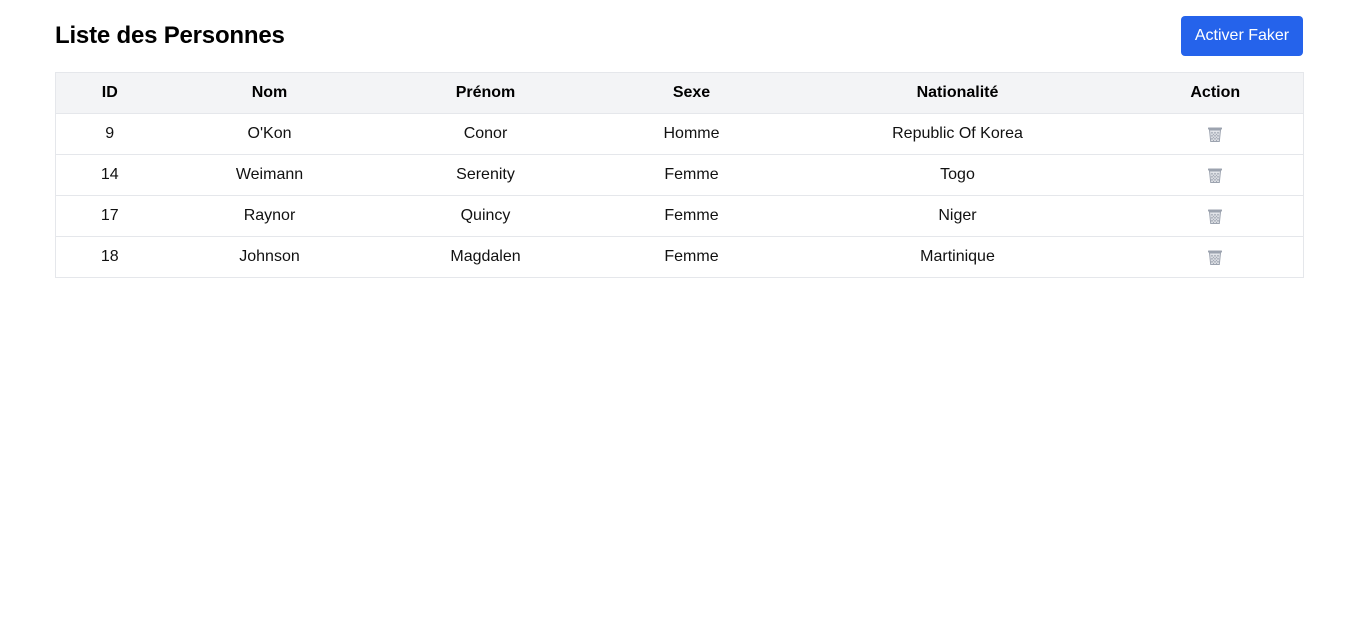 This screenshot has width=1358, height=642. Describe the element at coordinates (269, 175) in the screenshot. I see `cell-nom: Weimann` at that location.